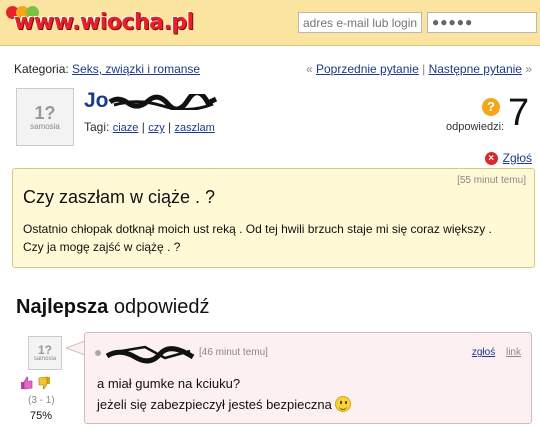 This screenshot has width=540, height=427. Describe the element at coordinates (513, 352) in the screenshot. I see `permalink-link: link` at that location.